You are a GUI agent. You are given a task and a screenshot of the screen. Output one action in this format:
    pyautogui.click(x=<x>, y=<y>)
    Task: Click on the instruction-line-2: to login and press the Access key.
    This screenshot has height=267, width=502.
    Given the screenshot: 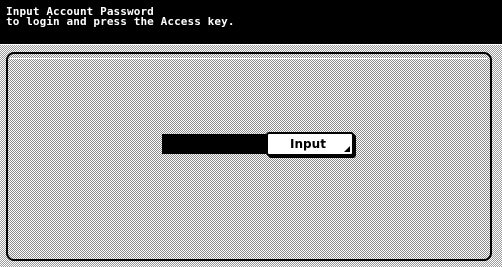 What is the action you would take?
    pyautogui.click(x=120, y=21)
    